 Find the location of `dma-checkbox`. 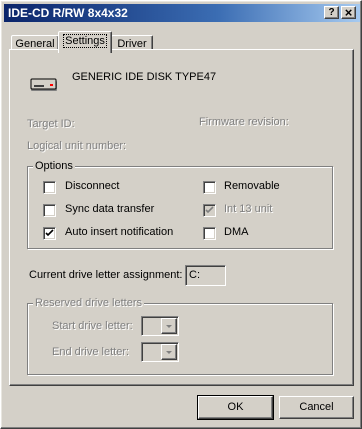

dma-checkbox is located at coordinates (209, 233).